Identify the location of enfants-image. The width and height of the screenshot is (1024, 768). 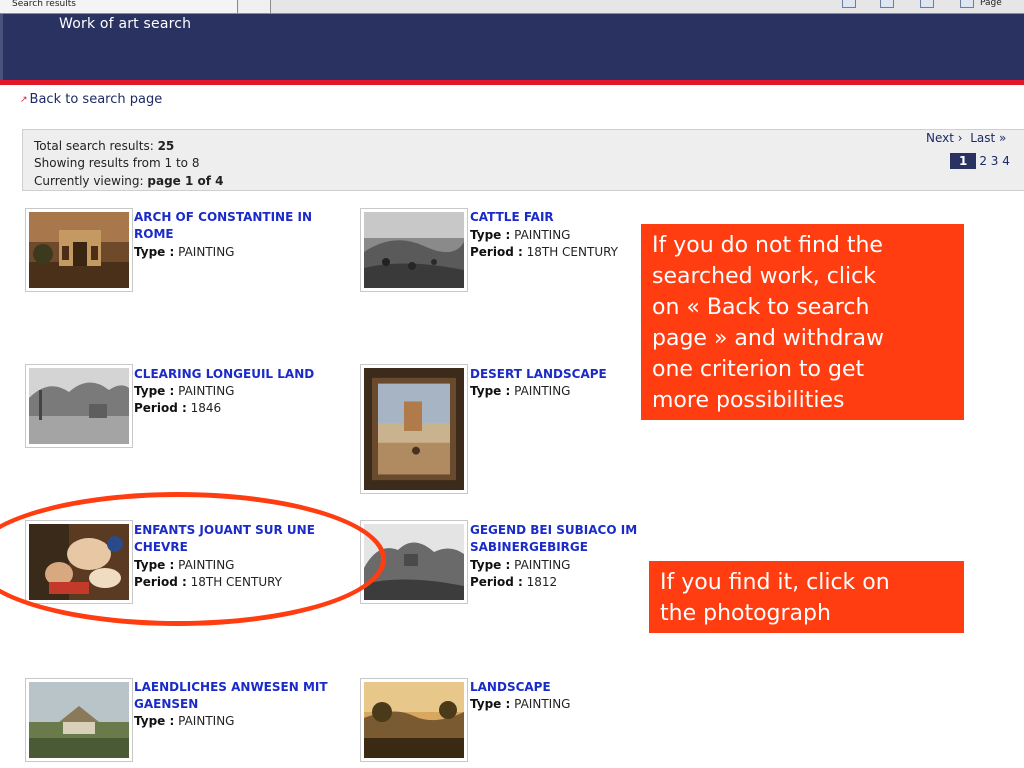
(79, 562).